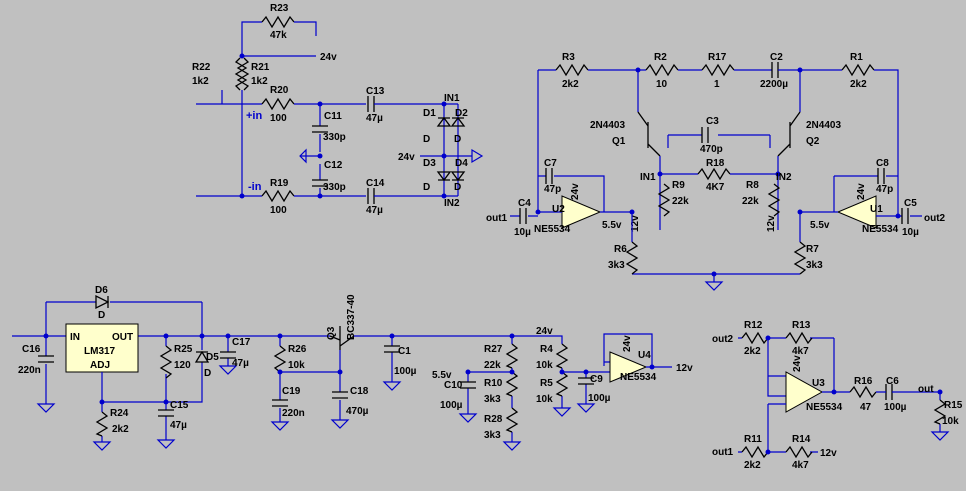 The image size is (966, 491). I want to click on value-r1: 2k2, so click(858, 84).